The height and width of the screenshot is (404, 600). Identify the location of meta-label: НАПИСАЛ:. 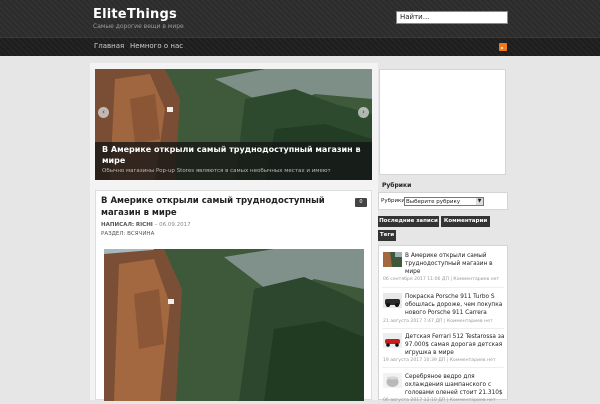
(118, 225).